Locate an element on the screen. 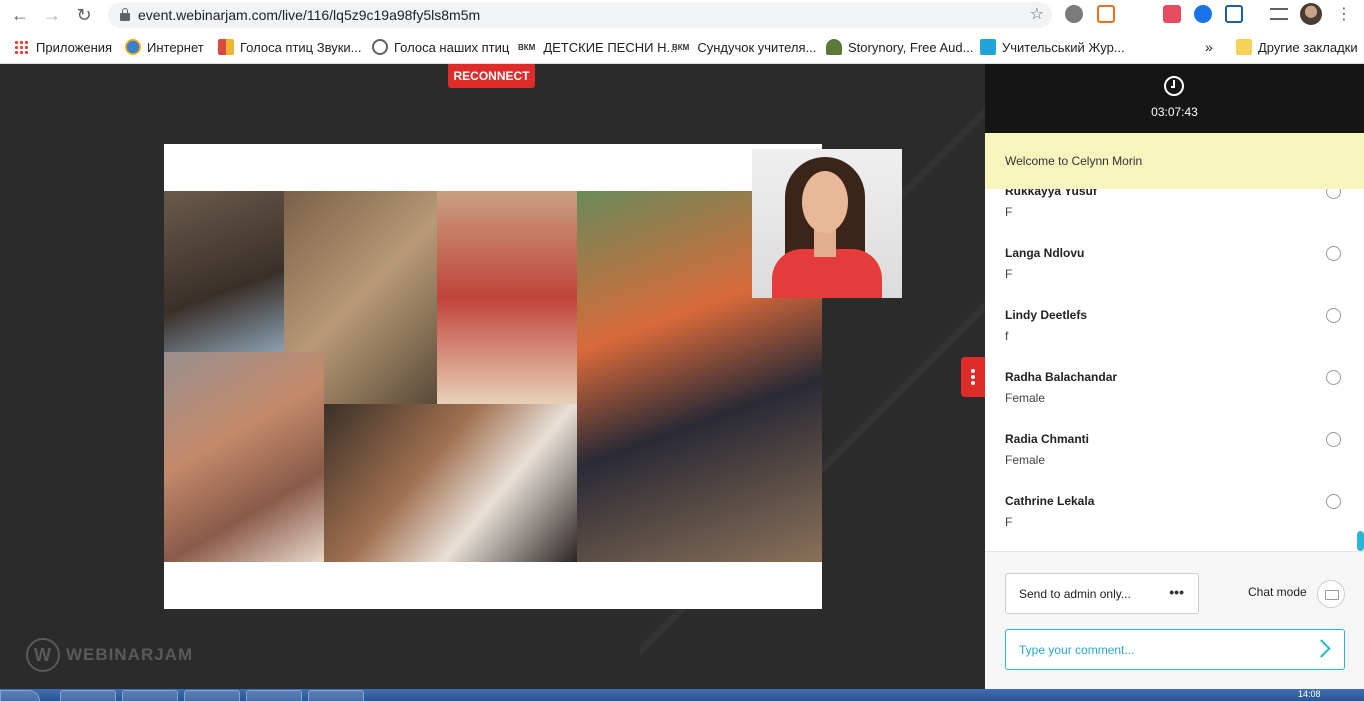  reconnect-button: RECONNECT is located at coordinates (491, 76).